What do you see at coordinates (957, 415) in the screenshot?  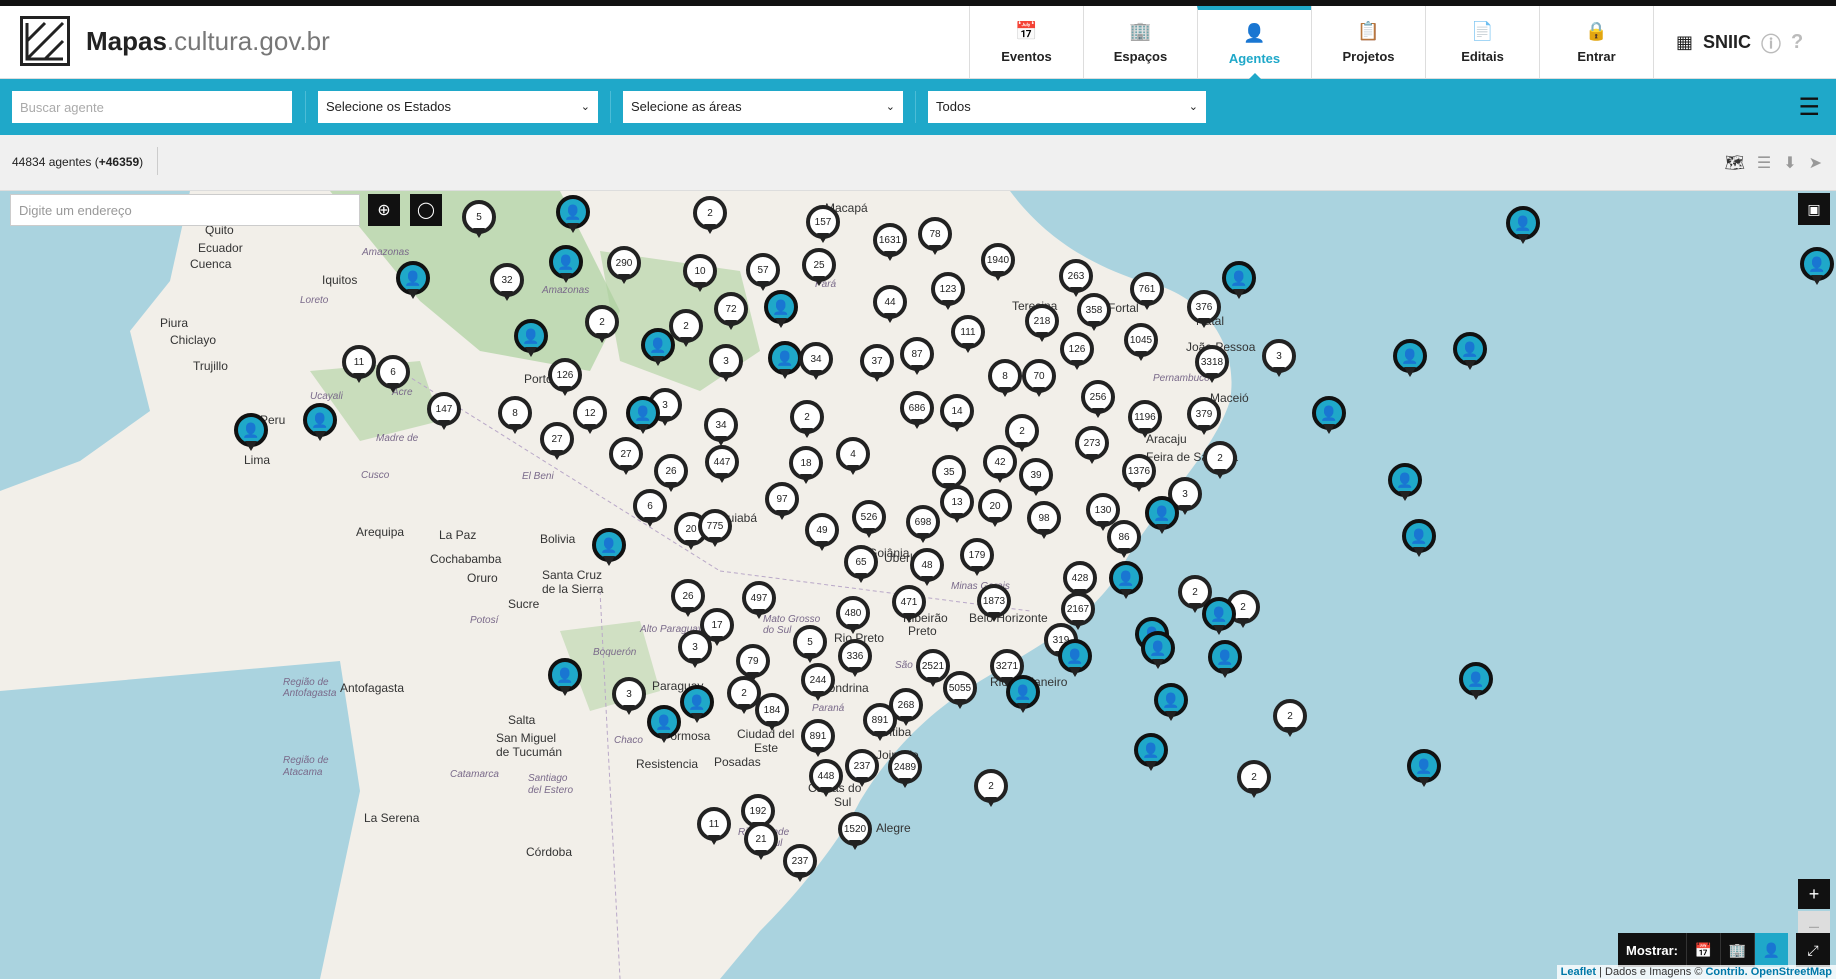 I see `cluster-marker: 14` at bounding box center [957, 415].